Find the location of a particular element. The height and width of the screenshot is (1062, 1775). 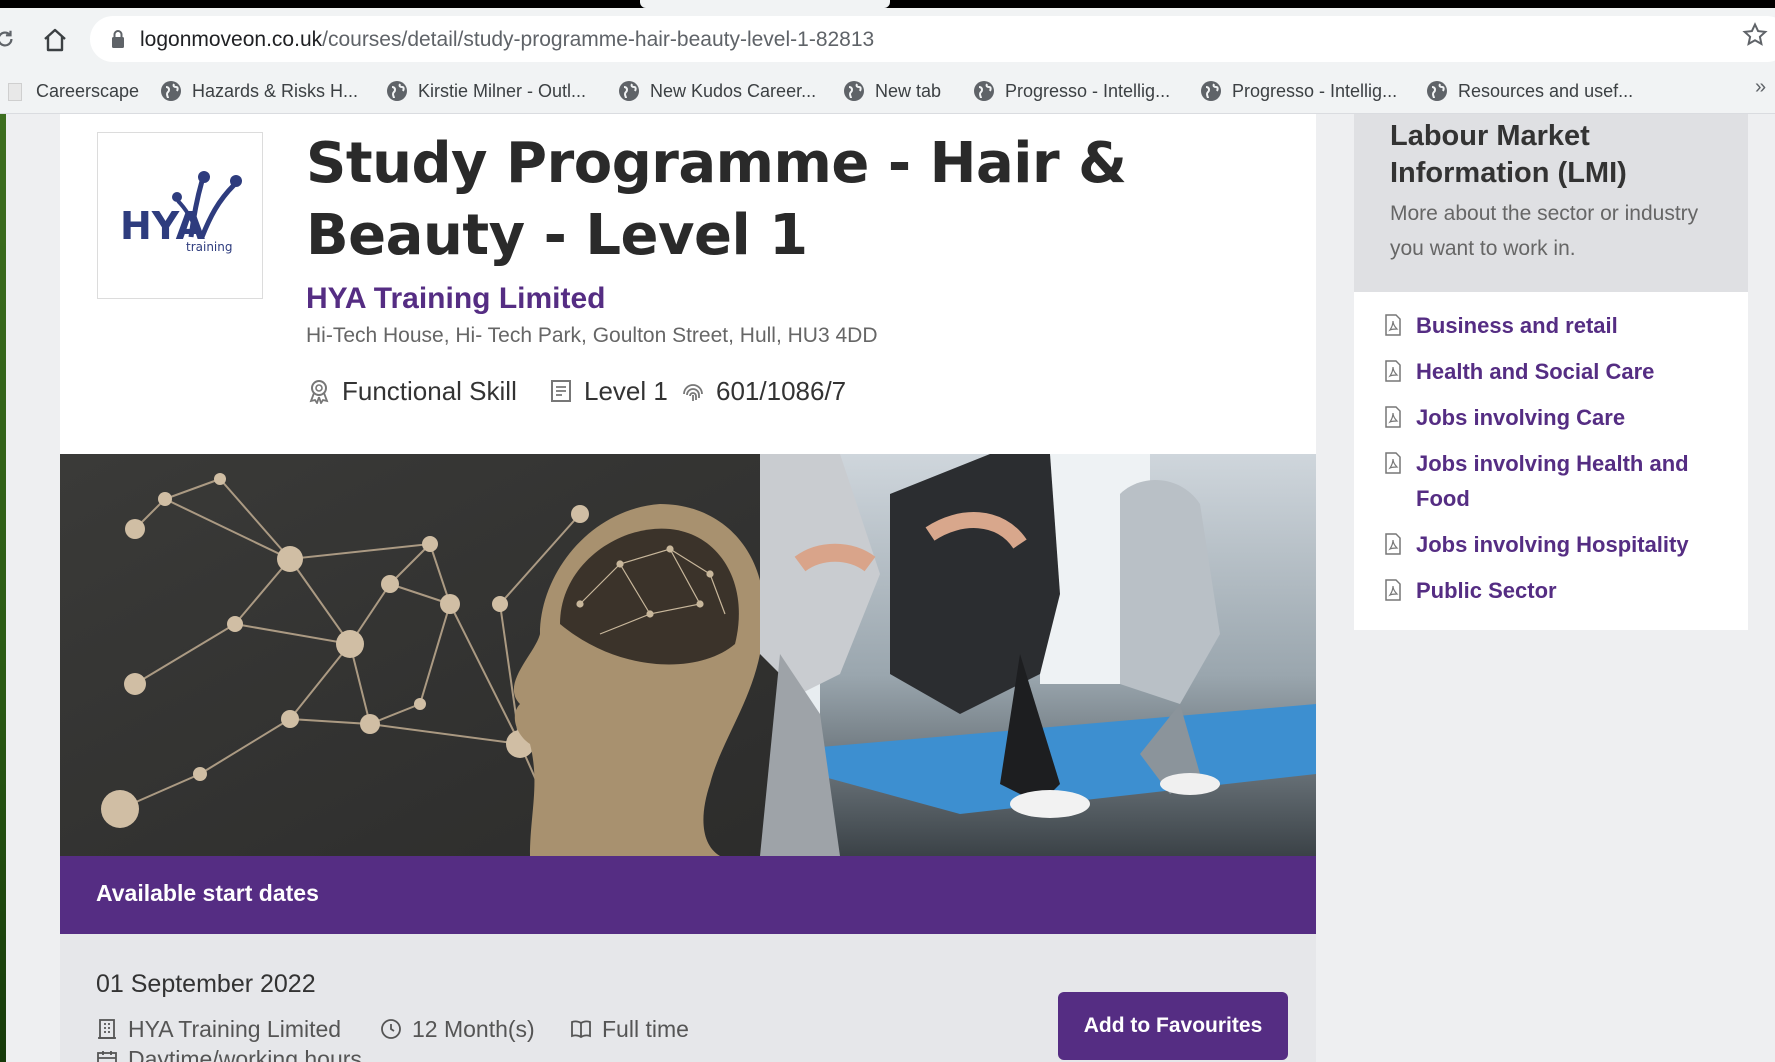

bookmark-label: Careerscape is located at coordinates (88, 90).